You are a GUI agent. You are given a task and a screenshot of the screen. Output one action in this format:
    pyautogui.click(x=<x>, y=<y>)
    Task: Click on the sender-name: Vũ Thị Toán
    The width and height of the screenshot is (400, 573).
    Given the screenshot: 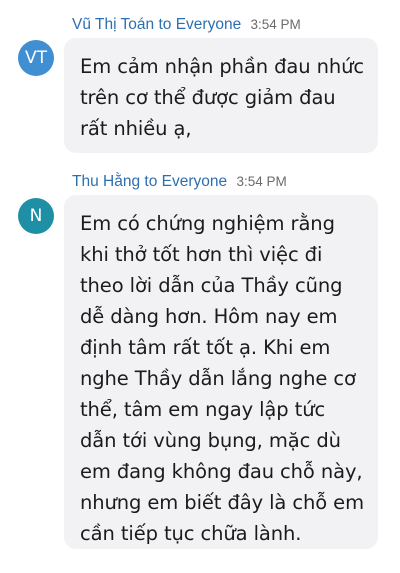 What is the action you would take?
    pyautogui.click(x=113, y=24)
    